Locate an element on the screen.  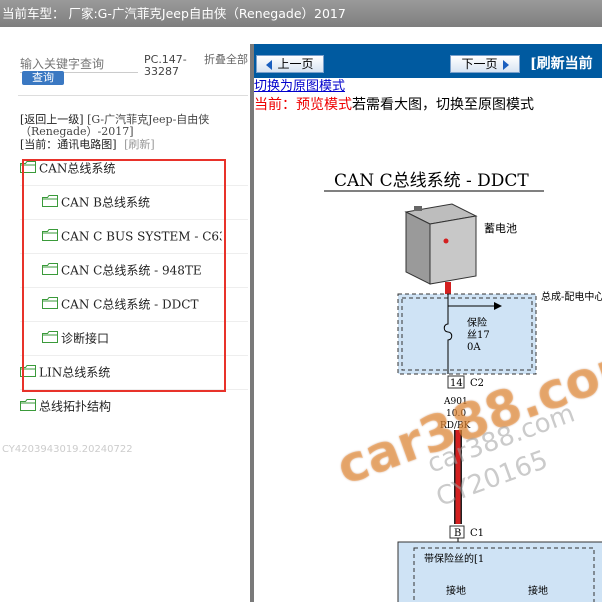
search-input is located at coordinates (79, 64).